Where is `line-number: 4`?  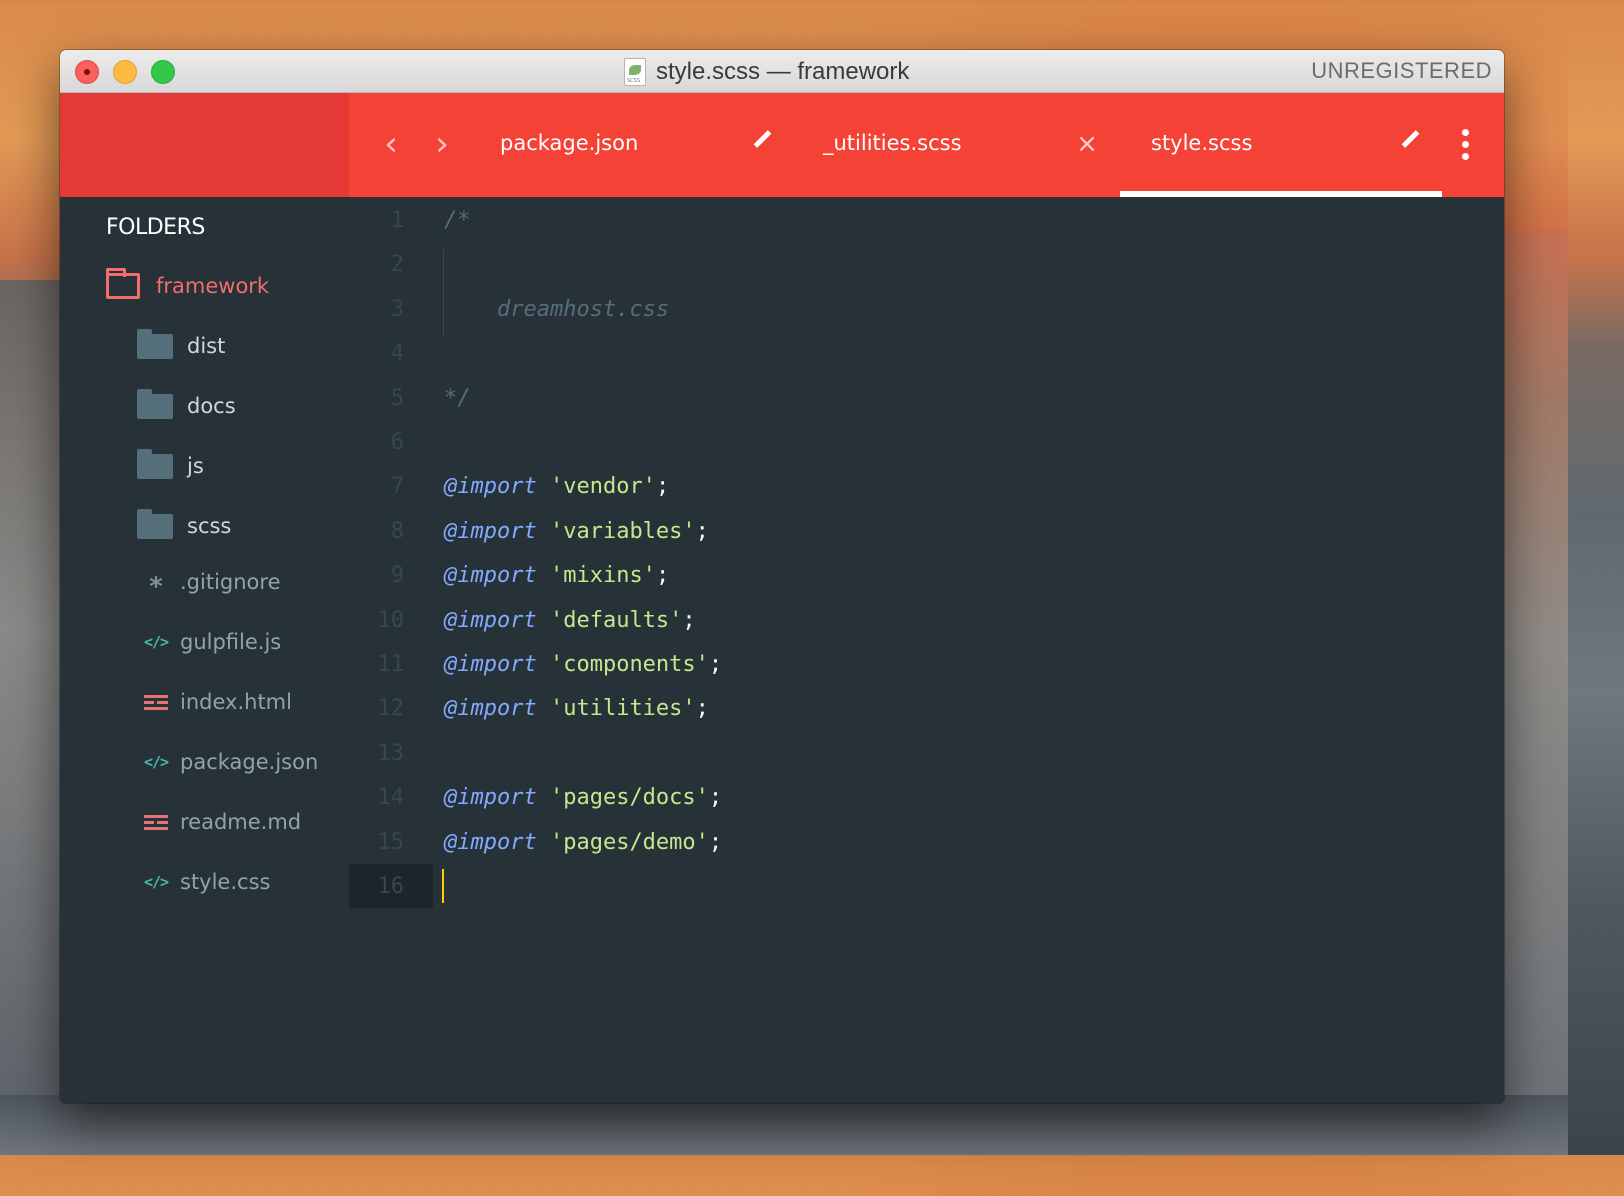
line-number: 4 is located at coordinates (397, 354).